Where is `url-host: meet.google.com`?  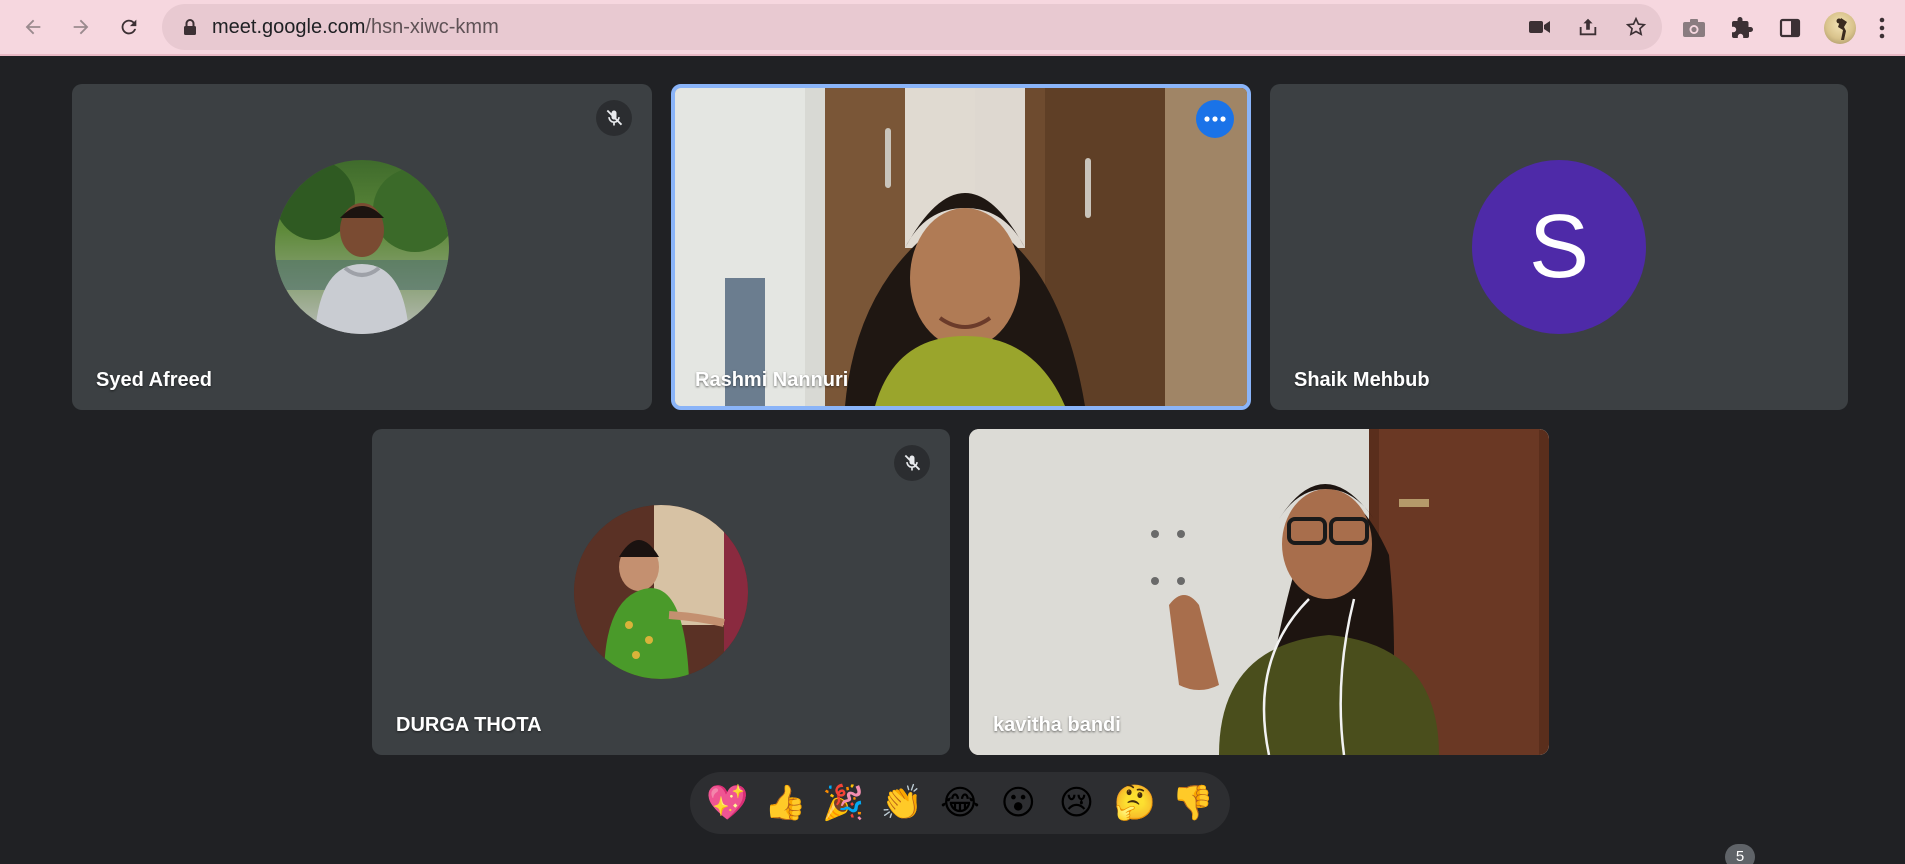
url-host: meet.google.com is located at coordinates (289, 27).